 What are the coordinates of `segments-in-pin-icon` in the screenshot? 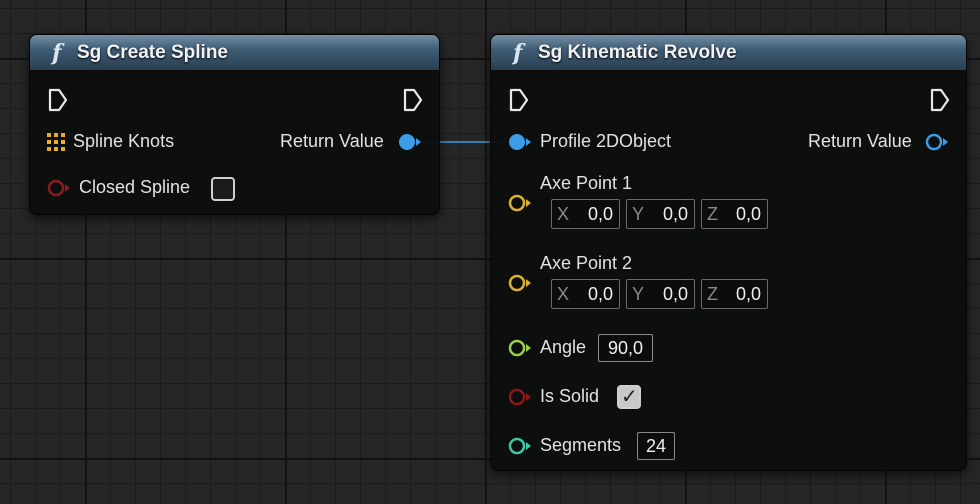 It's located at (520, 446).